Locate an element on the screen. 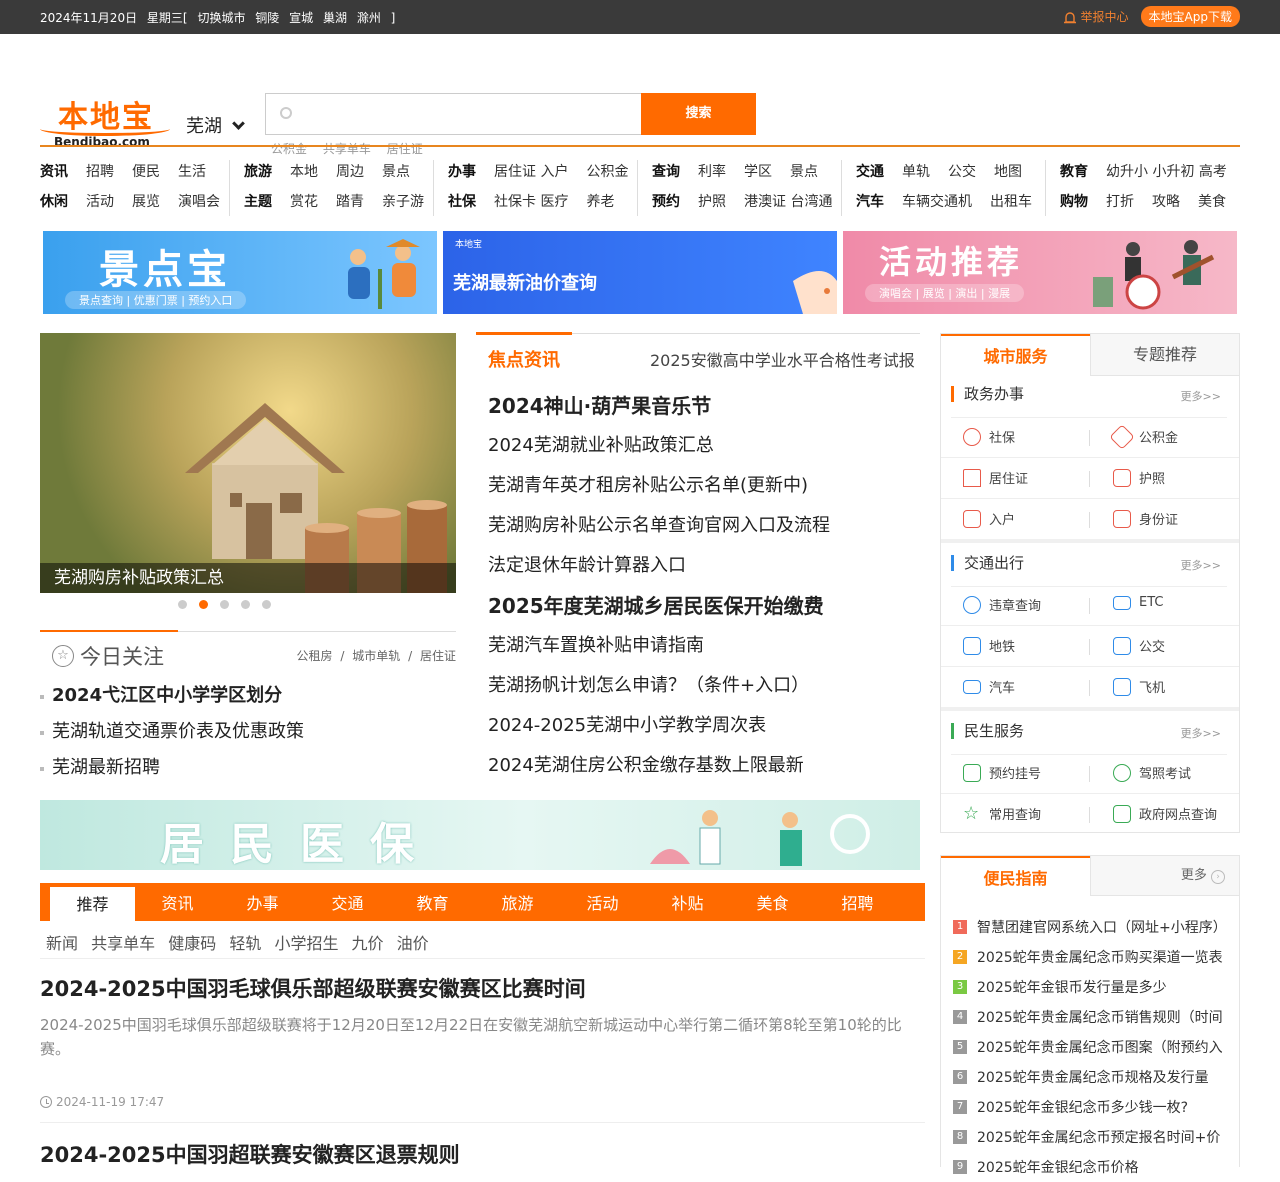  tab-affairs: 办事 is located at coordinates (262, 902).